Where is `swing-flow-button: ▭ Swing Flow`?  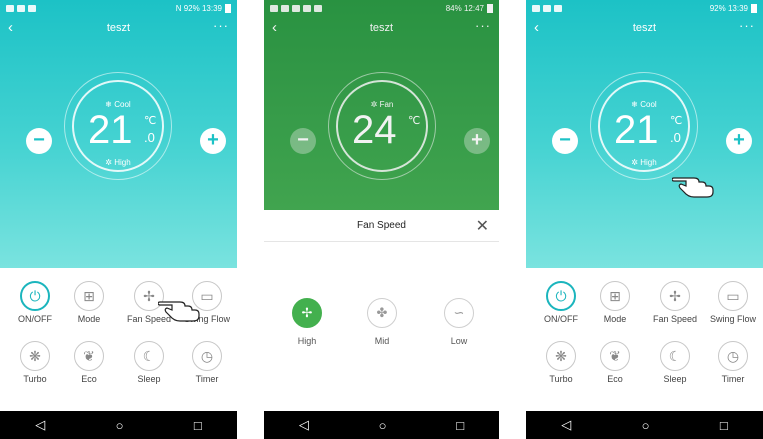 swing-flow-button: ▭ Swing Flow is located at coordinates (733, 302).